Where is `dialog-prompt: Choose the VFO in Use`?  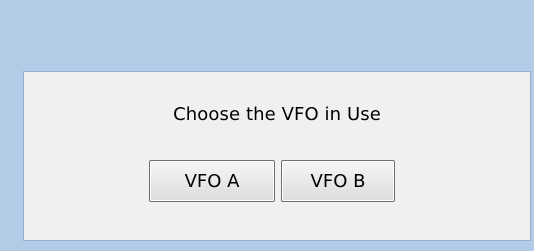 dialog-prompt: Choose the VFO in Use is located at coordinates (277, 114).